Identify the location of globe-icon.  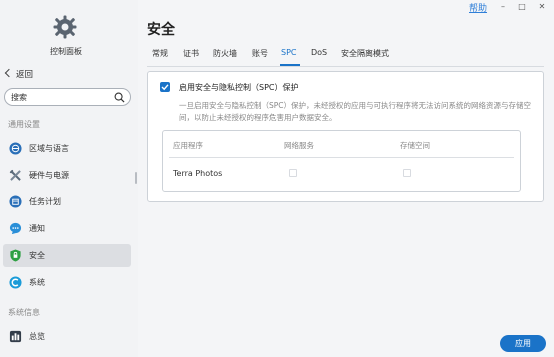
(15, 148).